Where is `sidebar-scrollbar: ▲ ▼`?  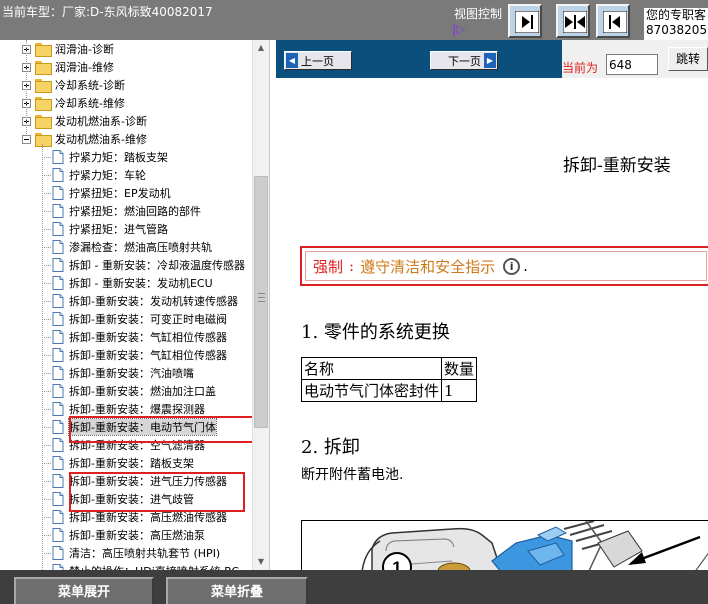 sidebar-scrollbar: ▲ ▼ is located at coordinates (260, 305).